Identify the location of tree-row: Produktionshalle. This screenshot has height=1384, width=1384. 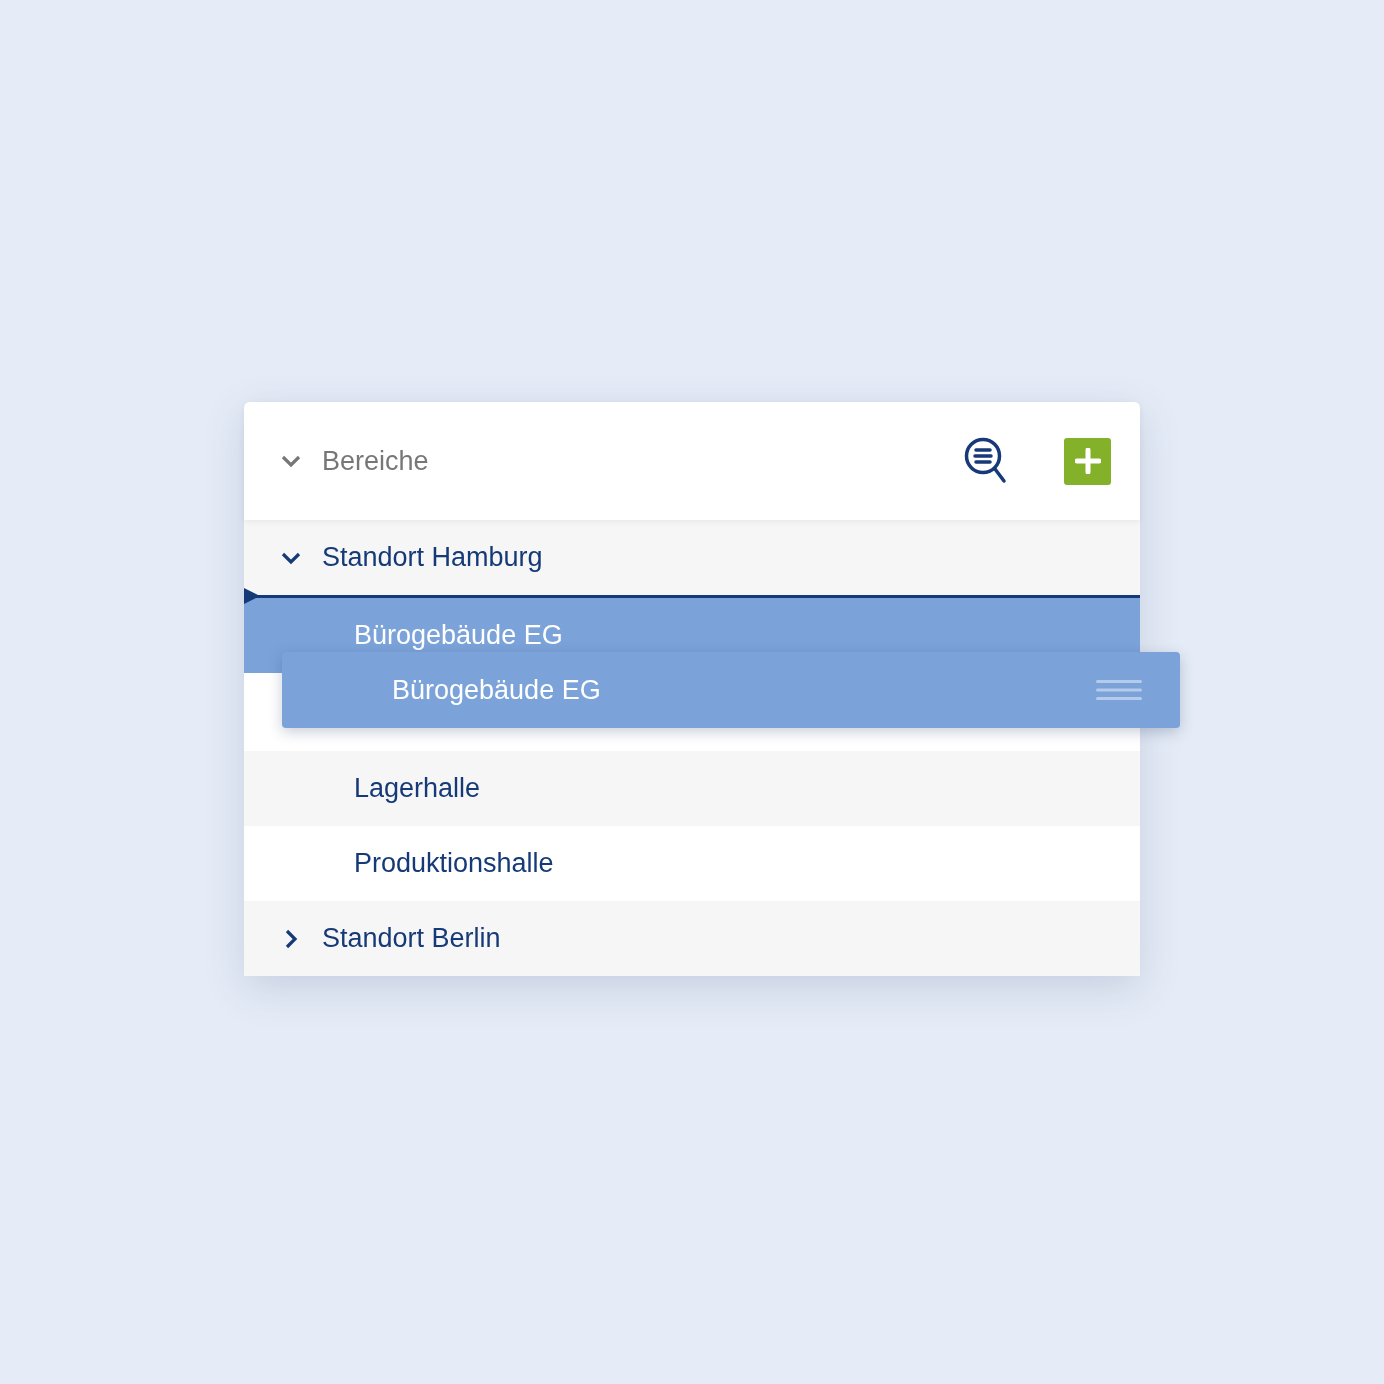
(692, 863).